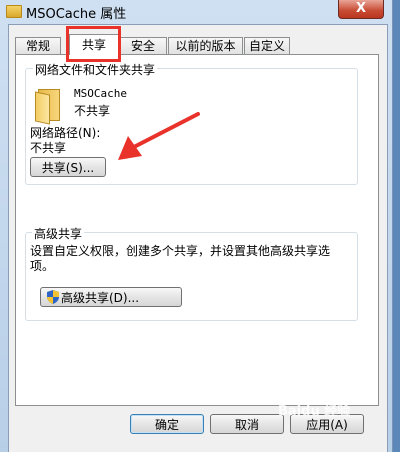  Describe the element at coordinates (76, 14) in the screenshot. I see `window-title: MSOCache 属性` at that location.